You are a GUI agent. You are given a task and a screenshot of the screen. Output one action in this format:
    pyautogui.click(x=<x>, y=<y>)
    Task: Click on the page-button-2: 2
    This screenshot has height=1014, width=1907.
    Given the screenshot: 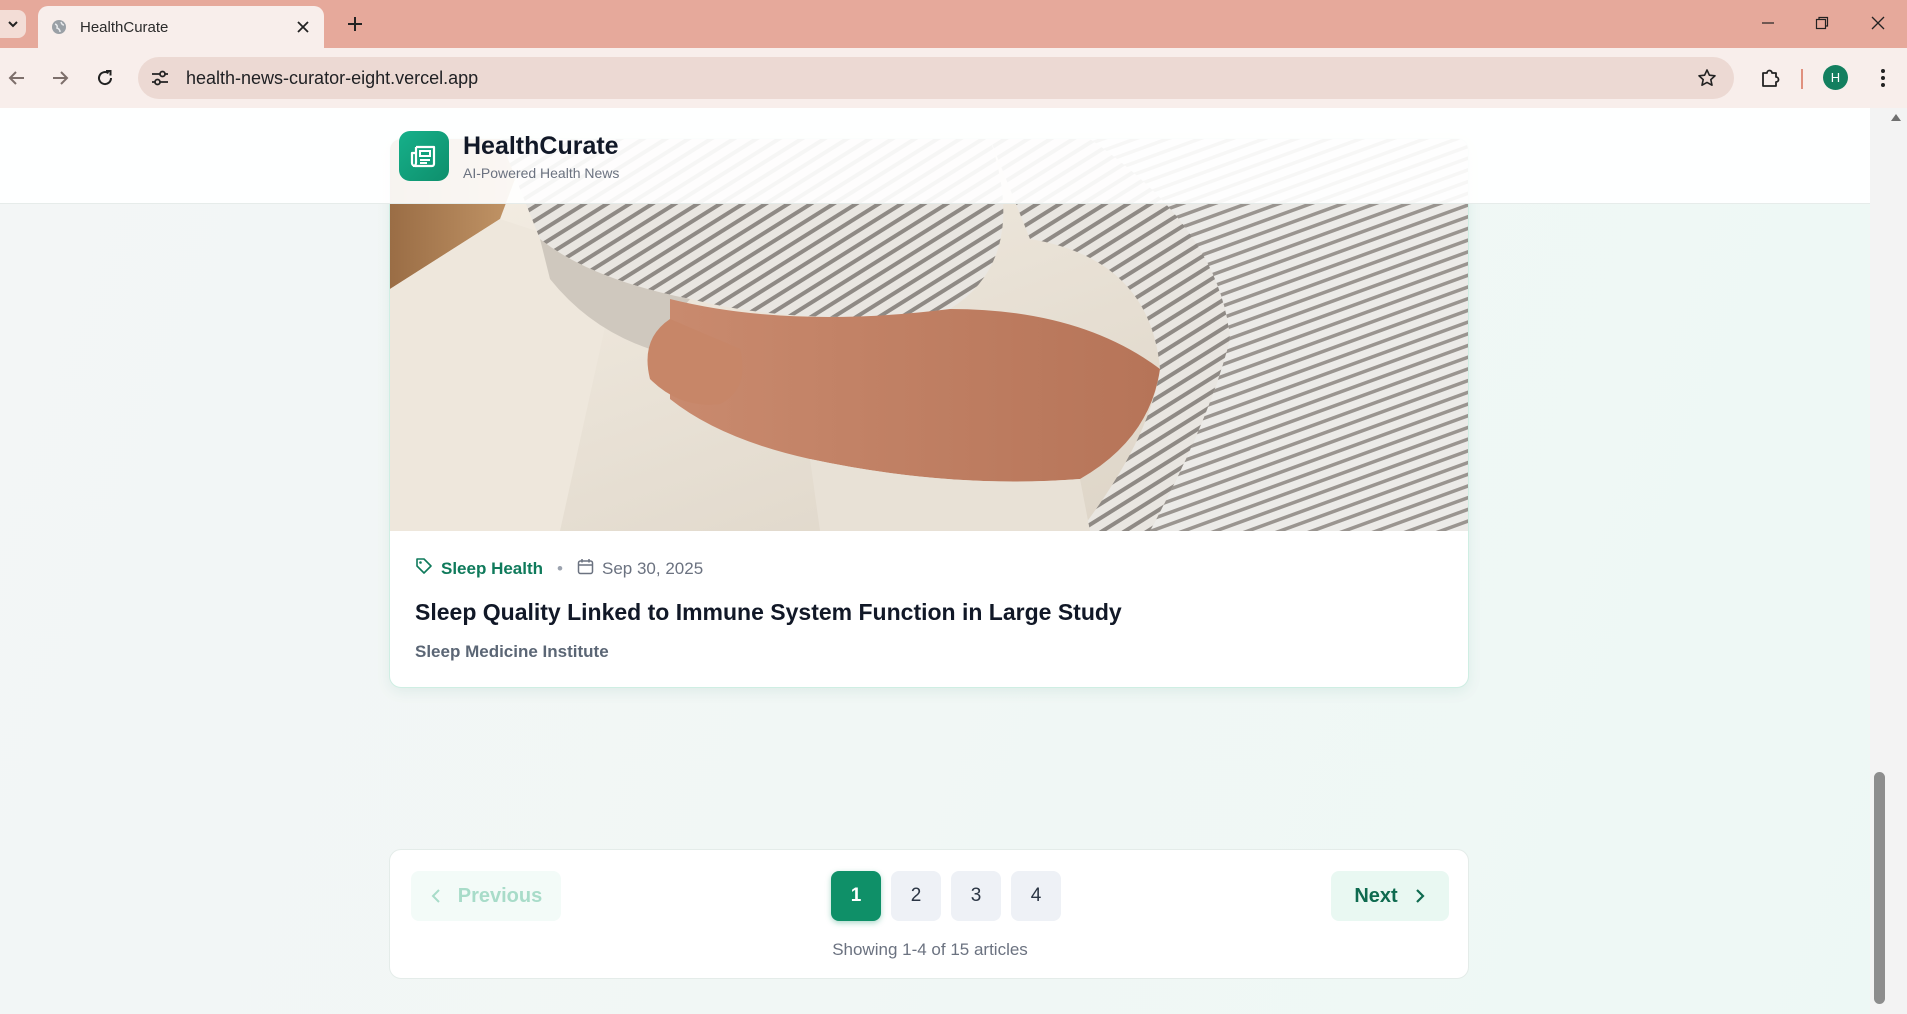 What is the action you would take?
    pyautogui.click(x=916, y=896)
    